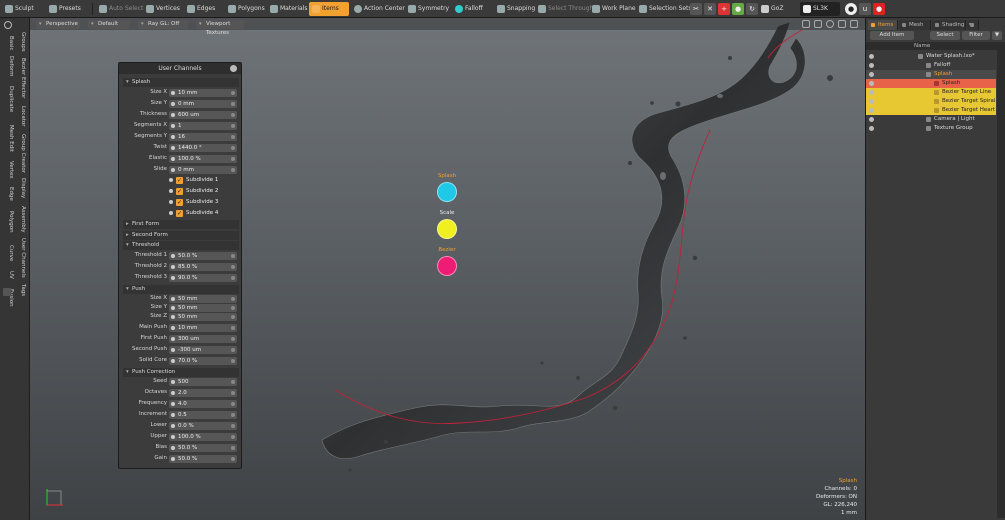  What do you see at coordinates (724, 9) in the screenshot?
I see `add-red-icon: +` at bounding box center [724, 9].